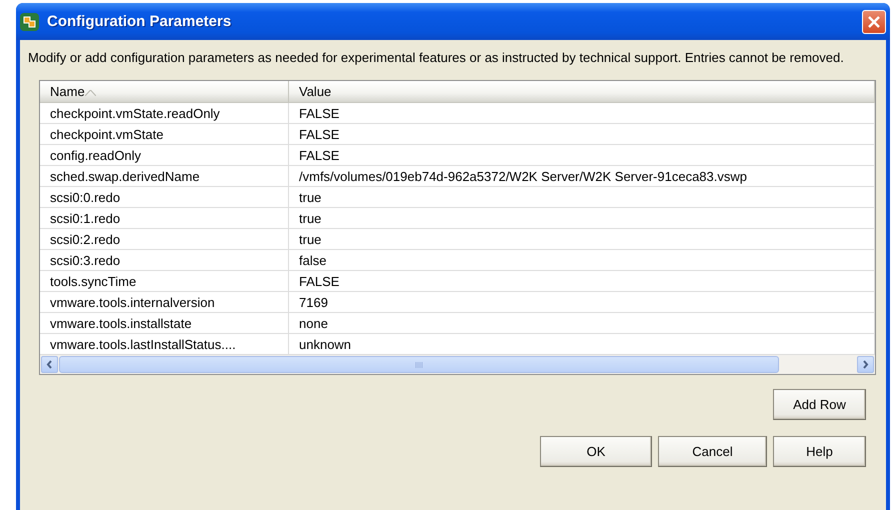 This screenshot has height=510, width=895. I want to click on window-title: Configuration Parameters, so click(139, 21).